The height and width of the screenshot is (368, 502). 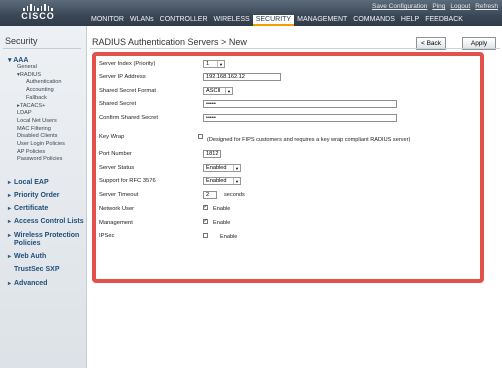 I want to click on server-index-value: 1, so click(x=208, y=64).